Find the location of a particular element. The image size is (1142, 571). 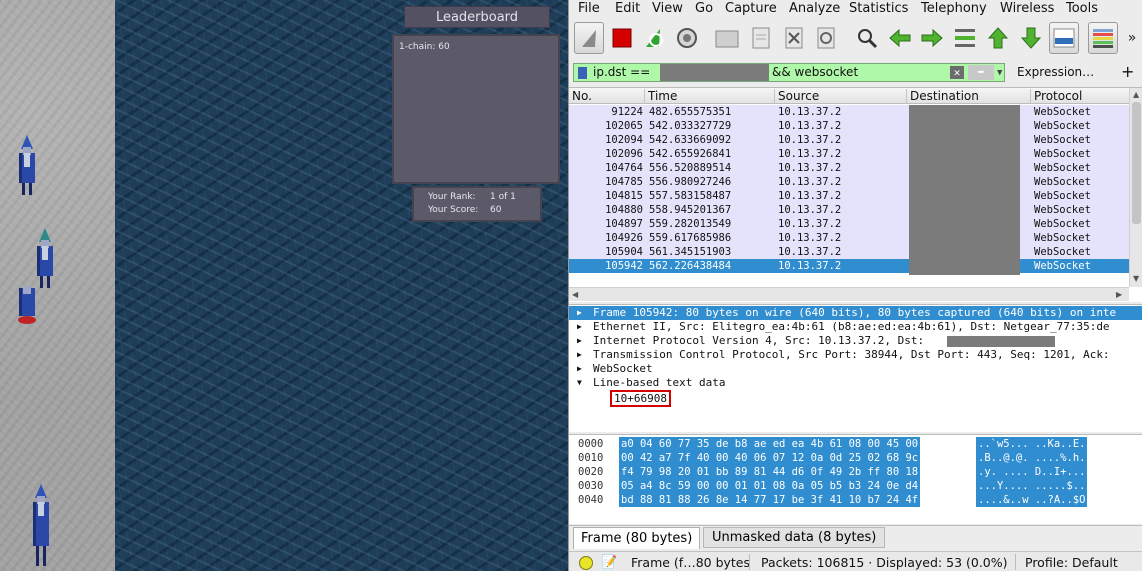

detail-line-based-text: ▼ Line-based text data is located at coordinates (855, 383).